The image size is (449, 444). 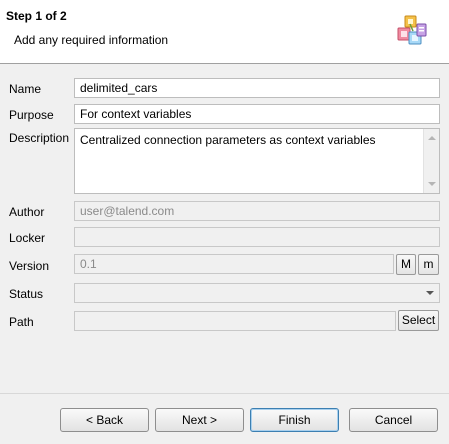 What do you see at coordinates (431, 161) in the screenshot?
I see `description-scrollbar` at bounding box center [431, 161].